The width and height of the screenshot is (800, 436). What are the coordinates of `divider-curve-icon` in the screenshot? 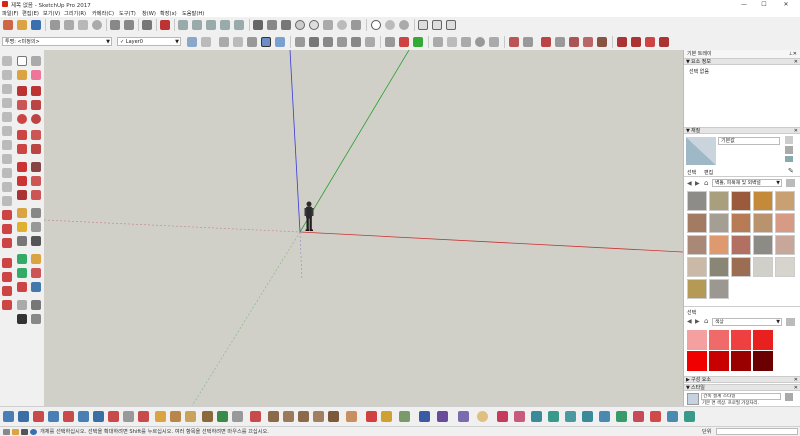 It's located at (604, 416).